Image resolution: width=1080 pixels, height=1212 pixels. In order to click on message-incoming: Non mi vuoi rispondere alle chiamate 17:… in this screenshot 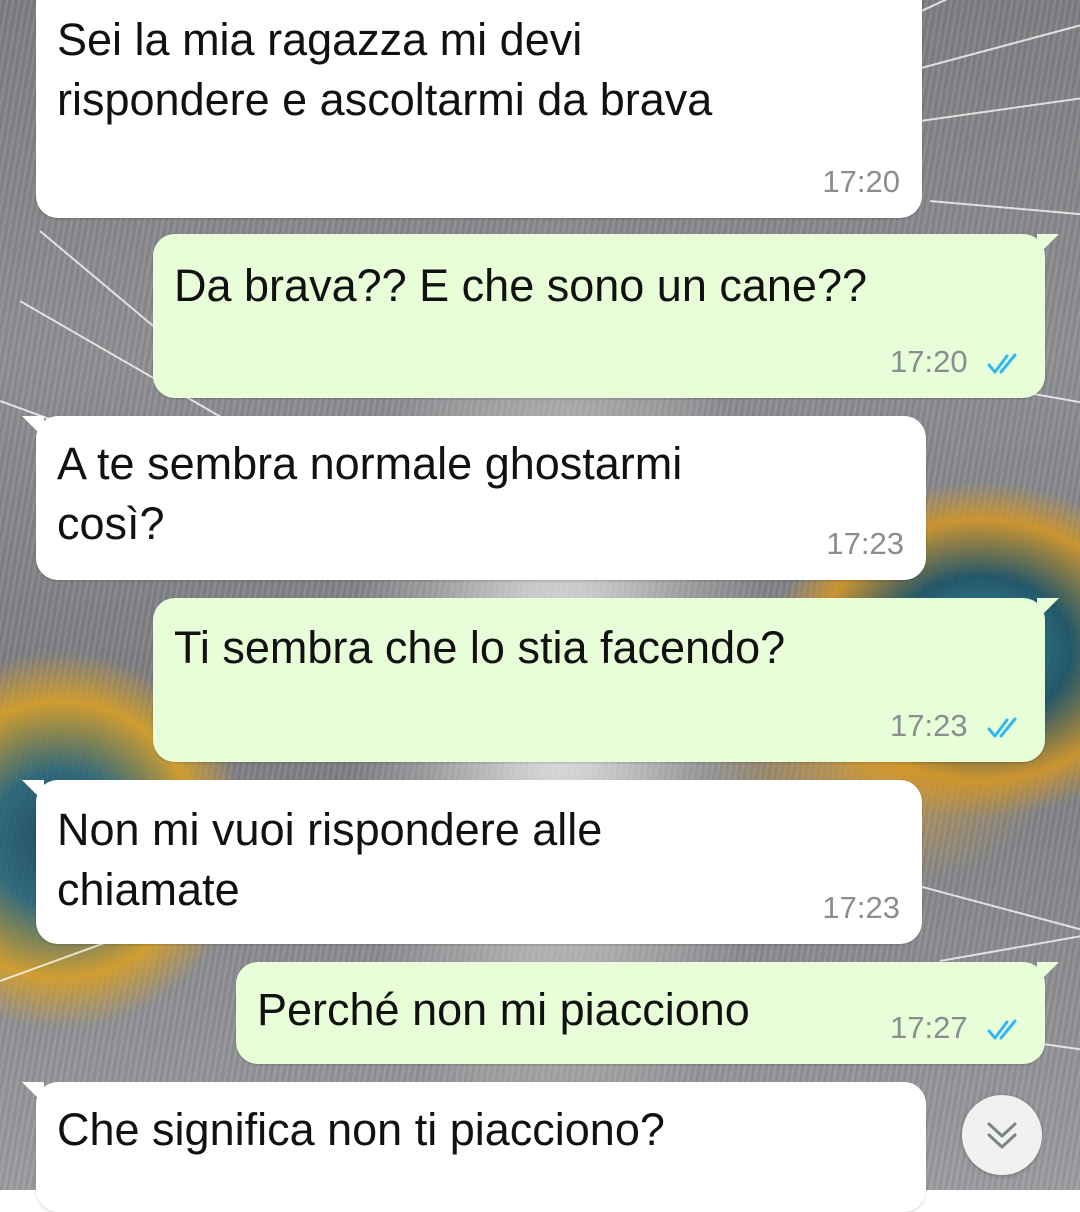, I will do `click(472, 862)`.